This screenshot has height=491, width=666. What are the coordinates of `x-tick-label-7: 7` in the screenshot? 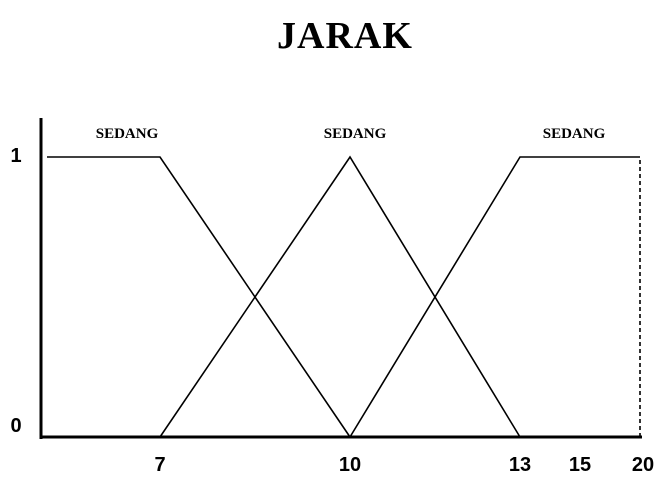 It's located at (159, 465).